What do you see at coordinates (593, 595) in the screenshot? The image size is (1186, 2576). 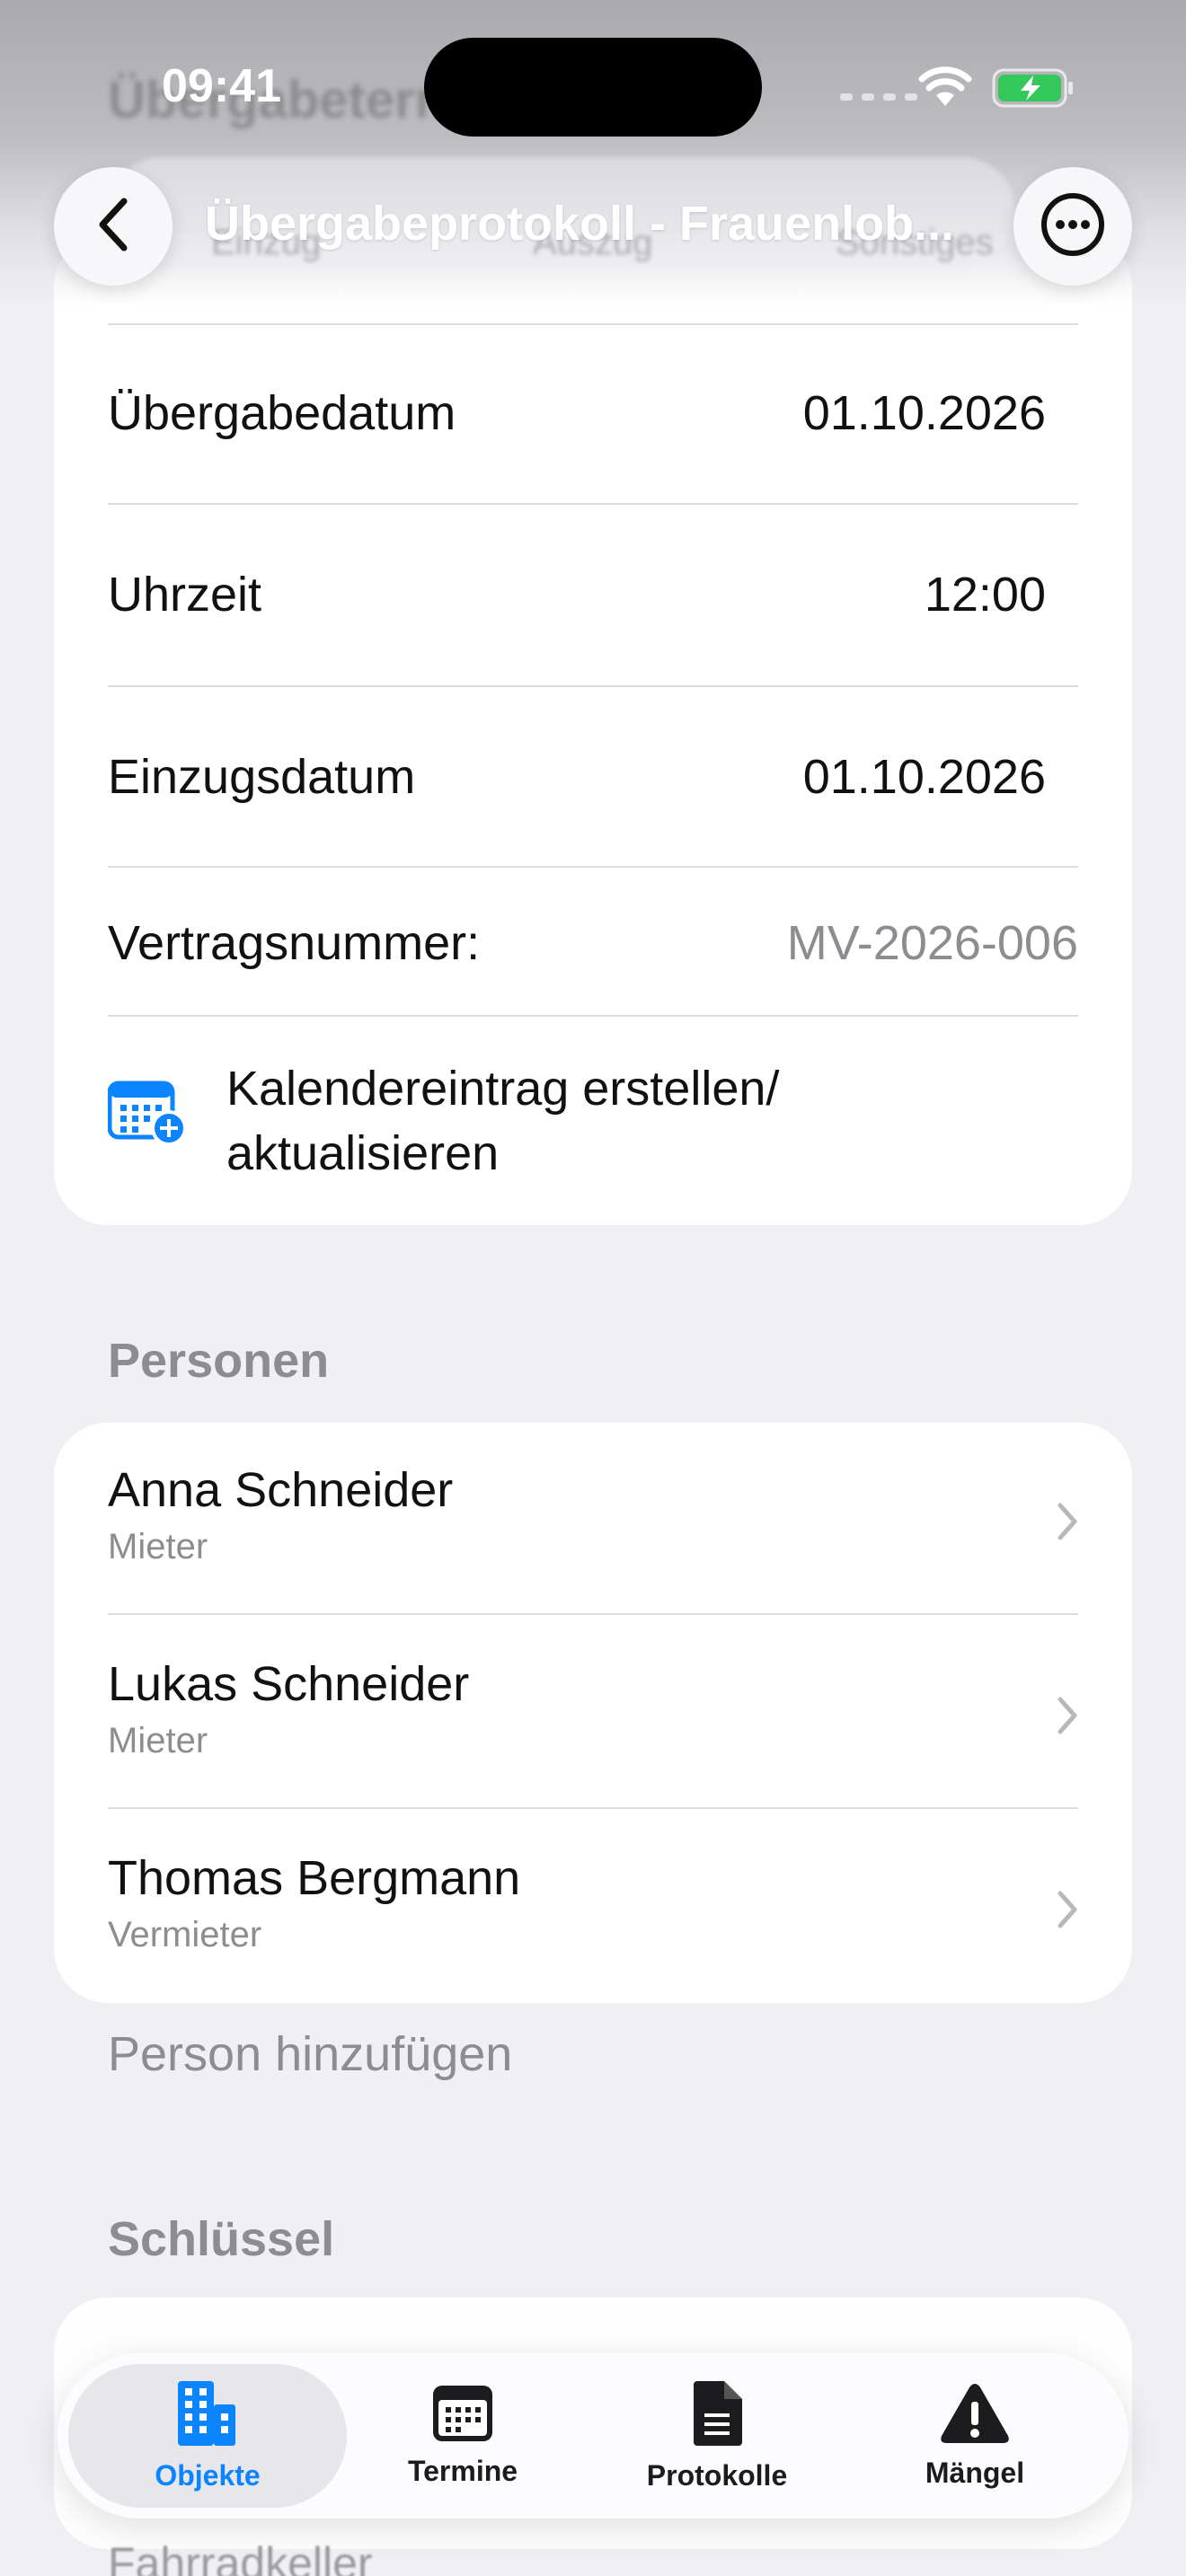 I see `row-time: Uhrzeit 12:00` at bounding box center [593, 595].